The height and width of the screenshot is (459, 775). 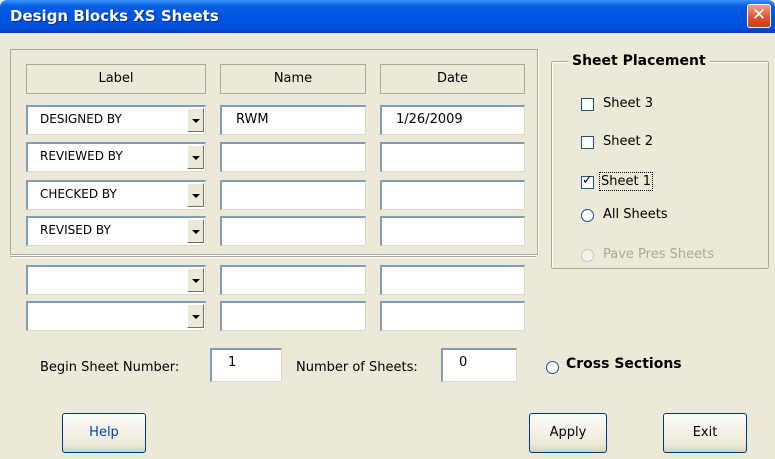 I want to click on label-column-header: Label, so click(x=116, y=79).